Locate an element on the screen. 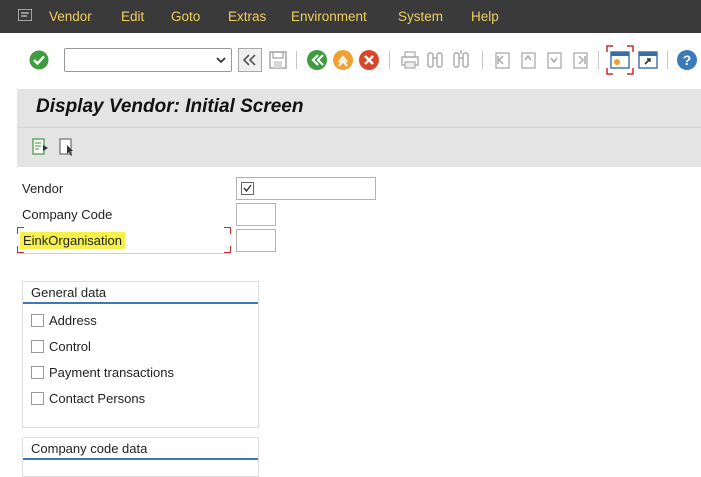 This screenshot has height=477, width=701. purch-org-input is located at coordinates (256, 240).